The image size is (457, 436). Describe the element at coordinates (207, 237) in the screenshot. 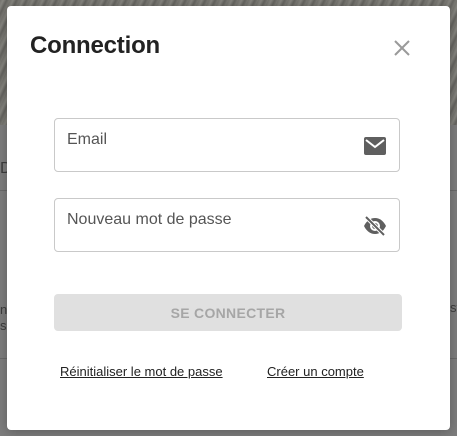

I see `password-input` at that location.